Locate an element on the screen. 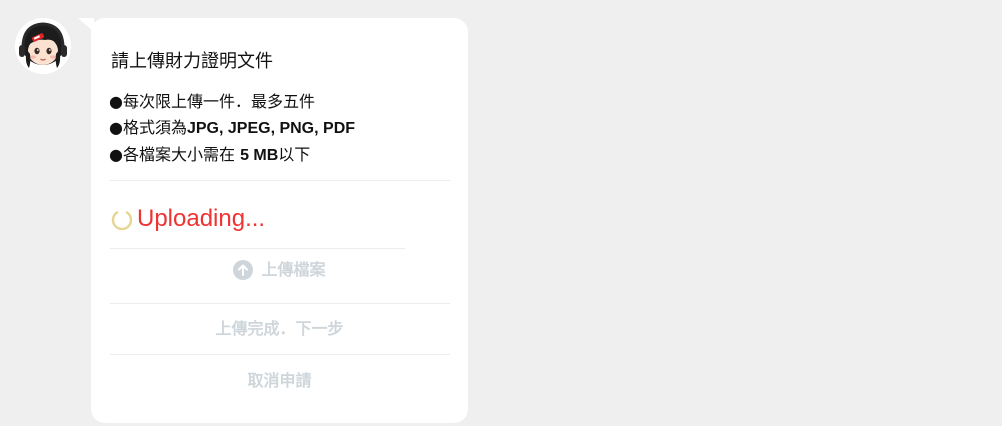 The image size is (1002, 426). rule-format-prefix: ●格式須為 is located at coordinates (148, 127).